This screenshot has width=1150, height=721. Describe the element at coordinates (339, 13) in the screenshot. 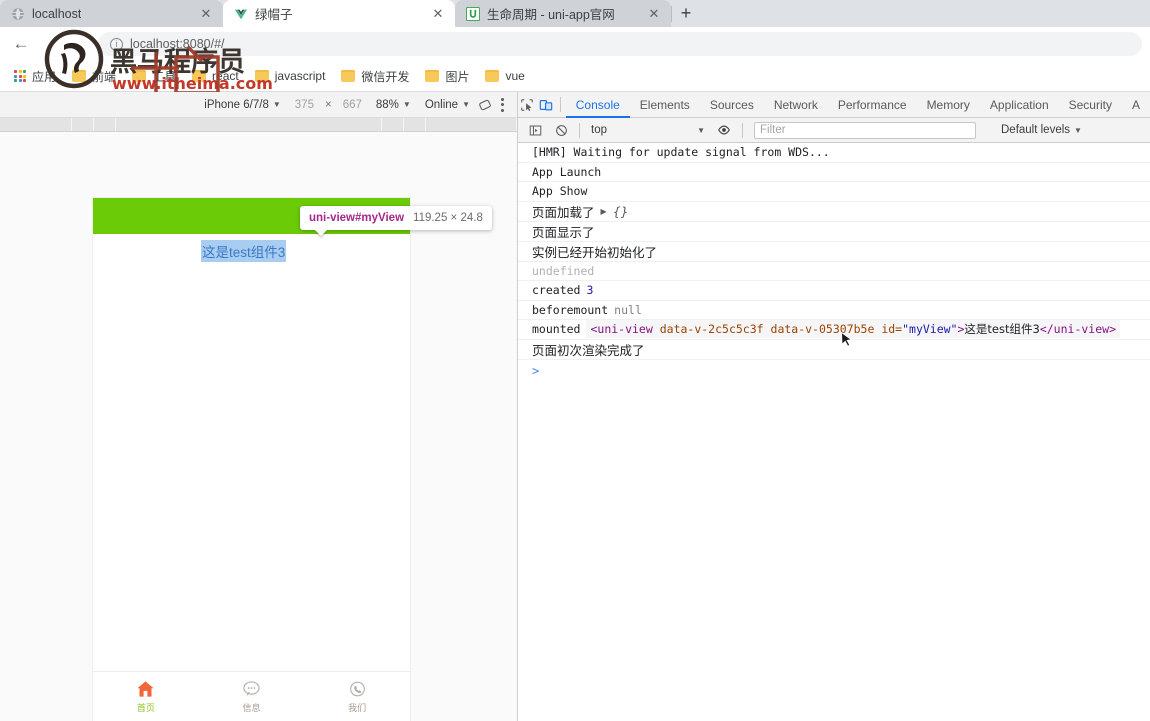

I see `browser-tab-lvmaozi: 绿帽子 ✕` at that location.